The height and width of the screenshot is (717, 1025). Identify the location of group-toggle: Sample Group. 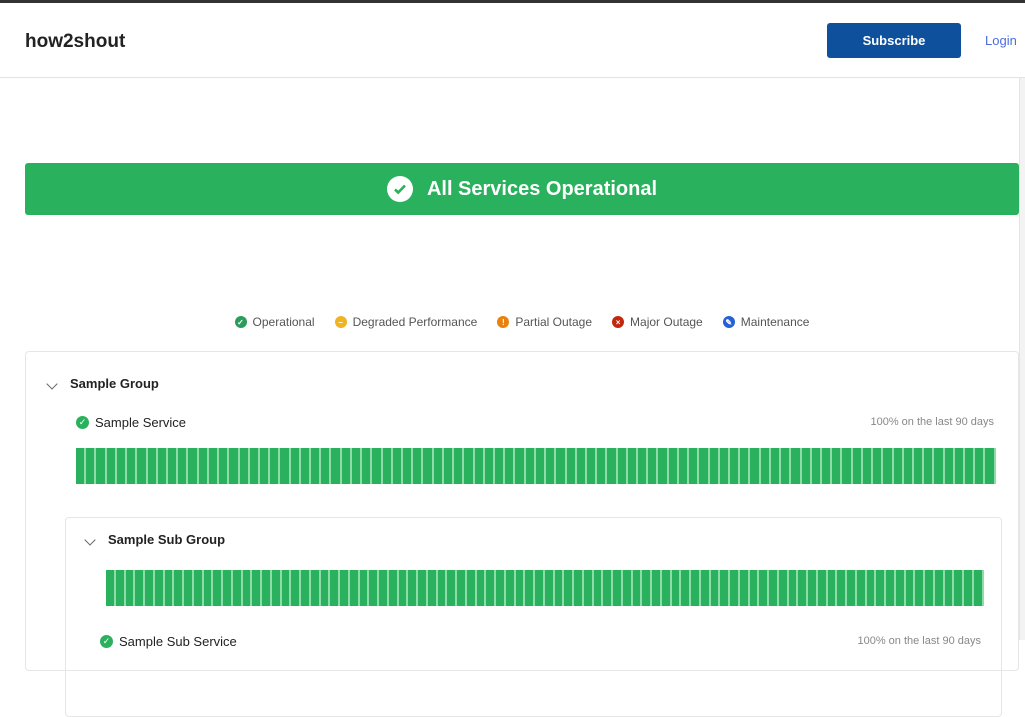
(102, 383).